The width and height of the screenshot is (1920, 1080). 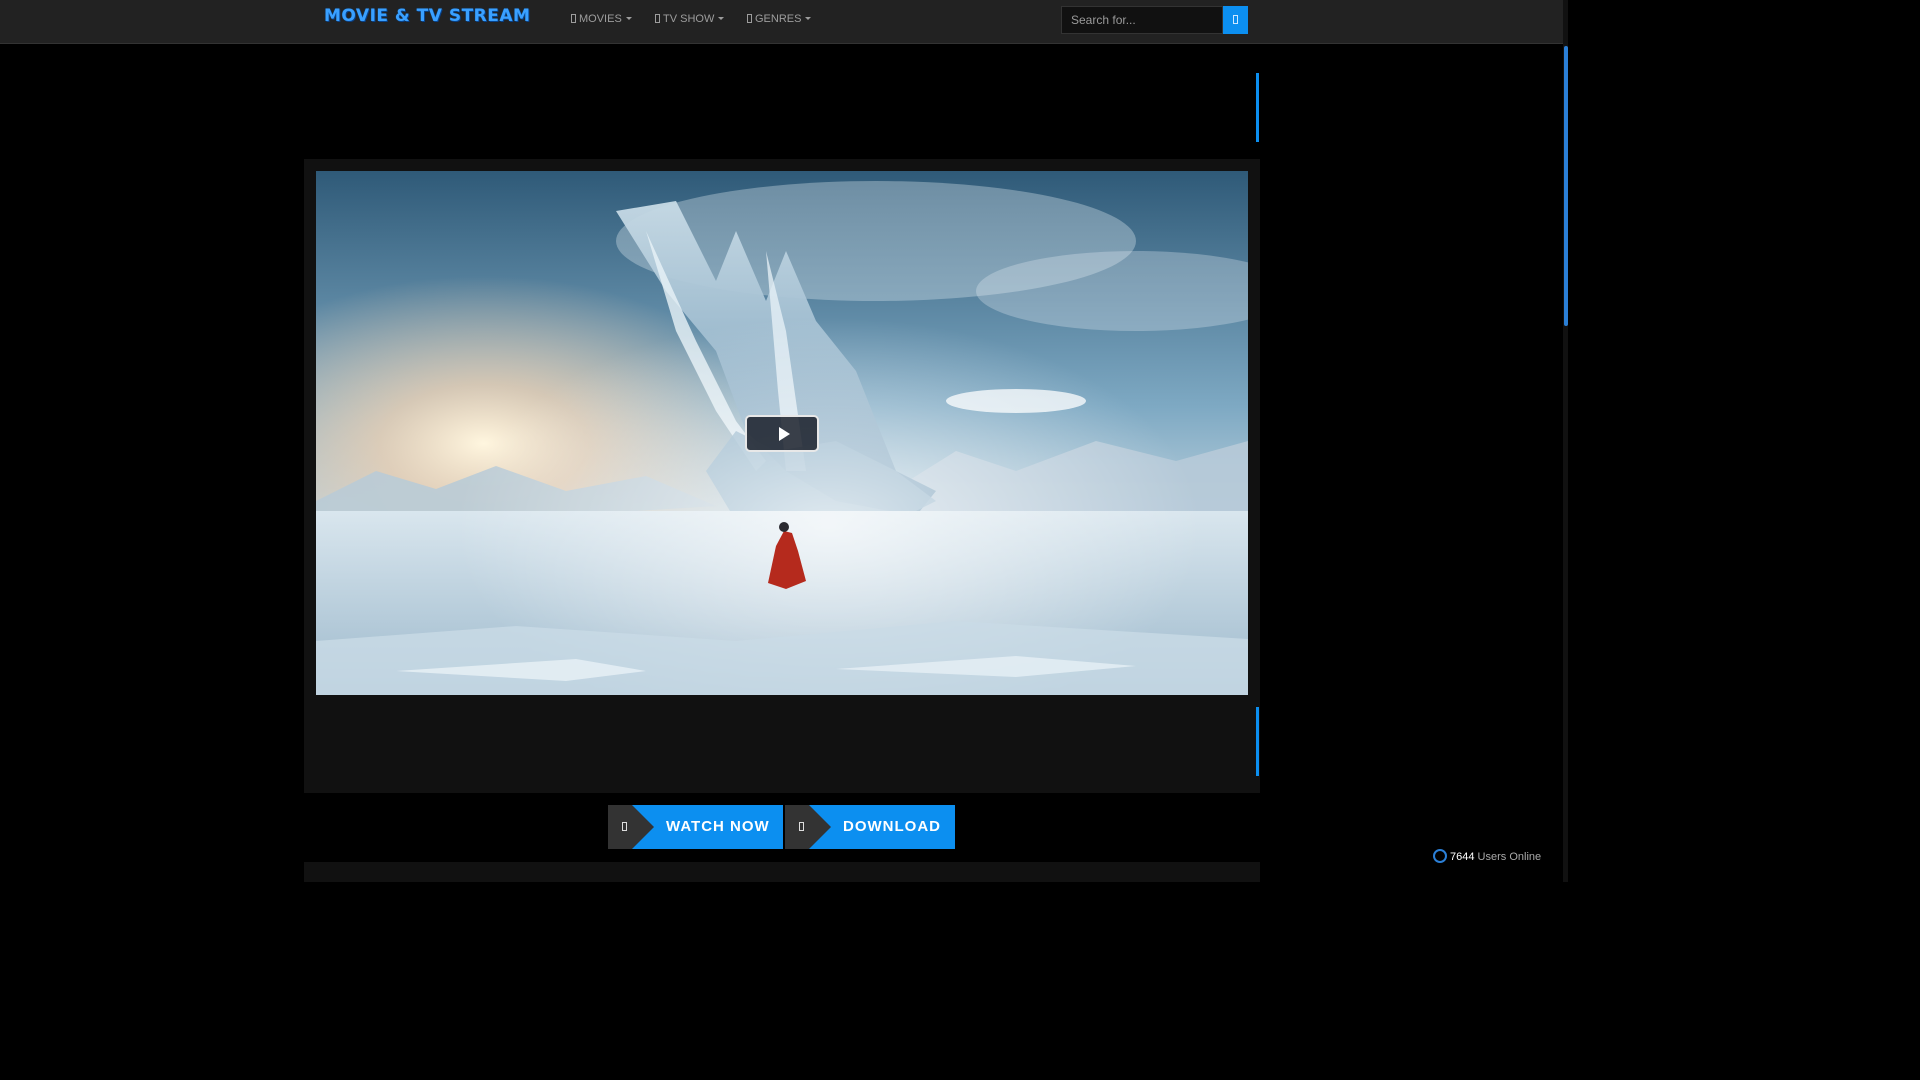 What do you see at coordinates (782, 872) in the screenshot?
I see `details-panel` at bounding box center [782, 872].